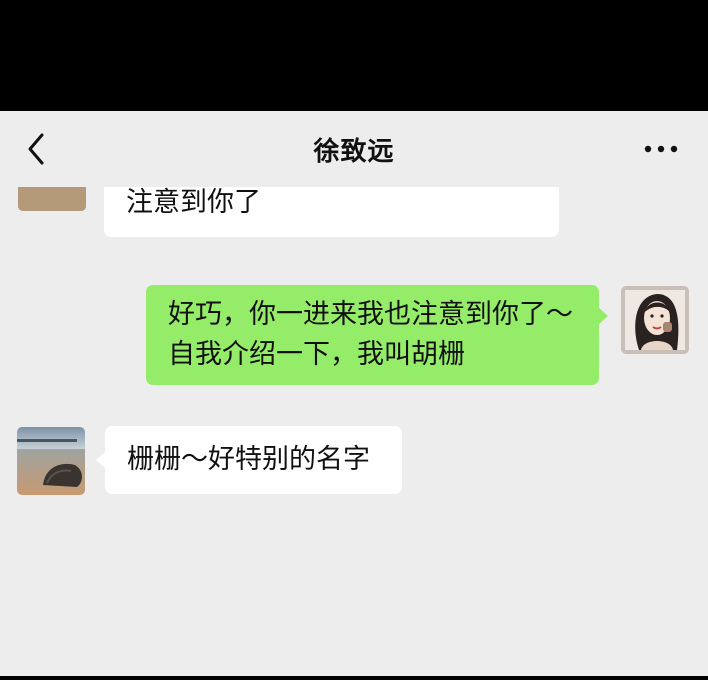 The image size is (708, 680). I want to click on contact-avatar, so click(51, 461).